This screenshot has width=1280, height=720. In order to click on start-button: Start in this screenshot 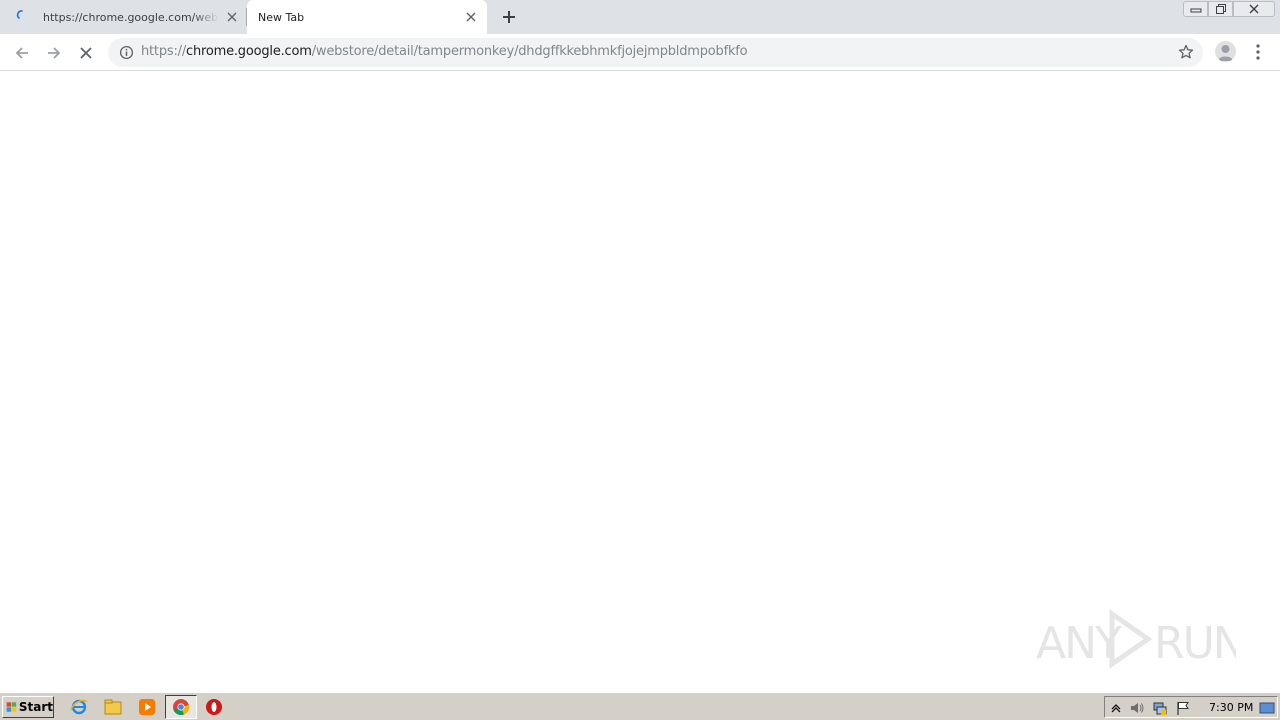, I will do `click(28, 707)`.